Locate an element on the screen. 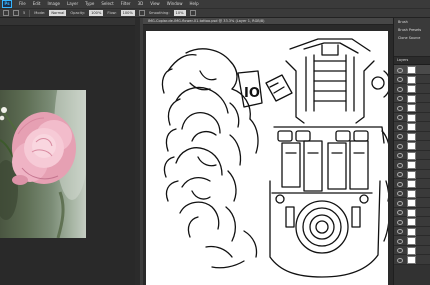  opacity-field: 100% is located at coordinates (96, 13).